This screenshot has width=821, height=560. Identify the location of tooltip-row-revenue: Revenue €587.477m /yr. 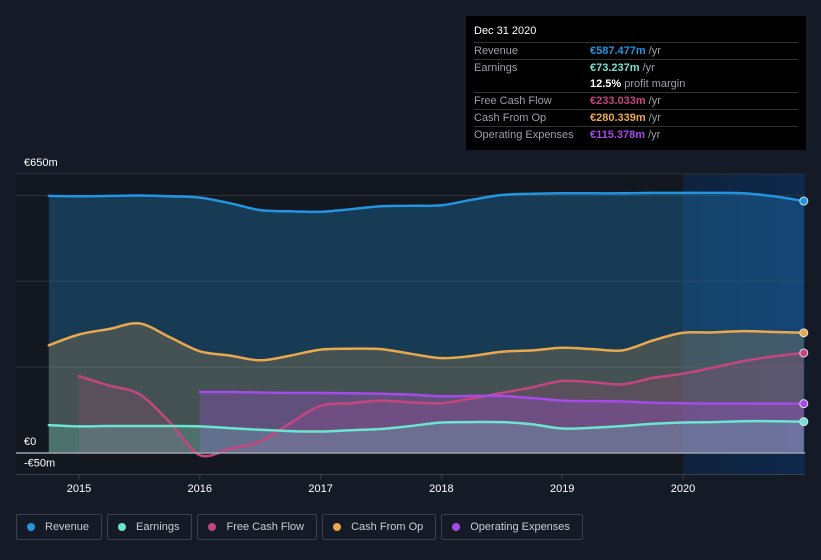
(636, 51).